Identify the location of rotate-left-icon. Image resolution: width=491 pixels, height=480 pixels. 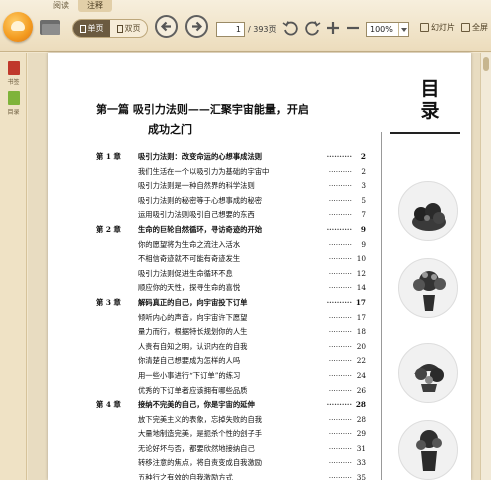
(290, 28).